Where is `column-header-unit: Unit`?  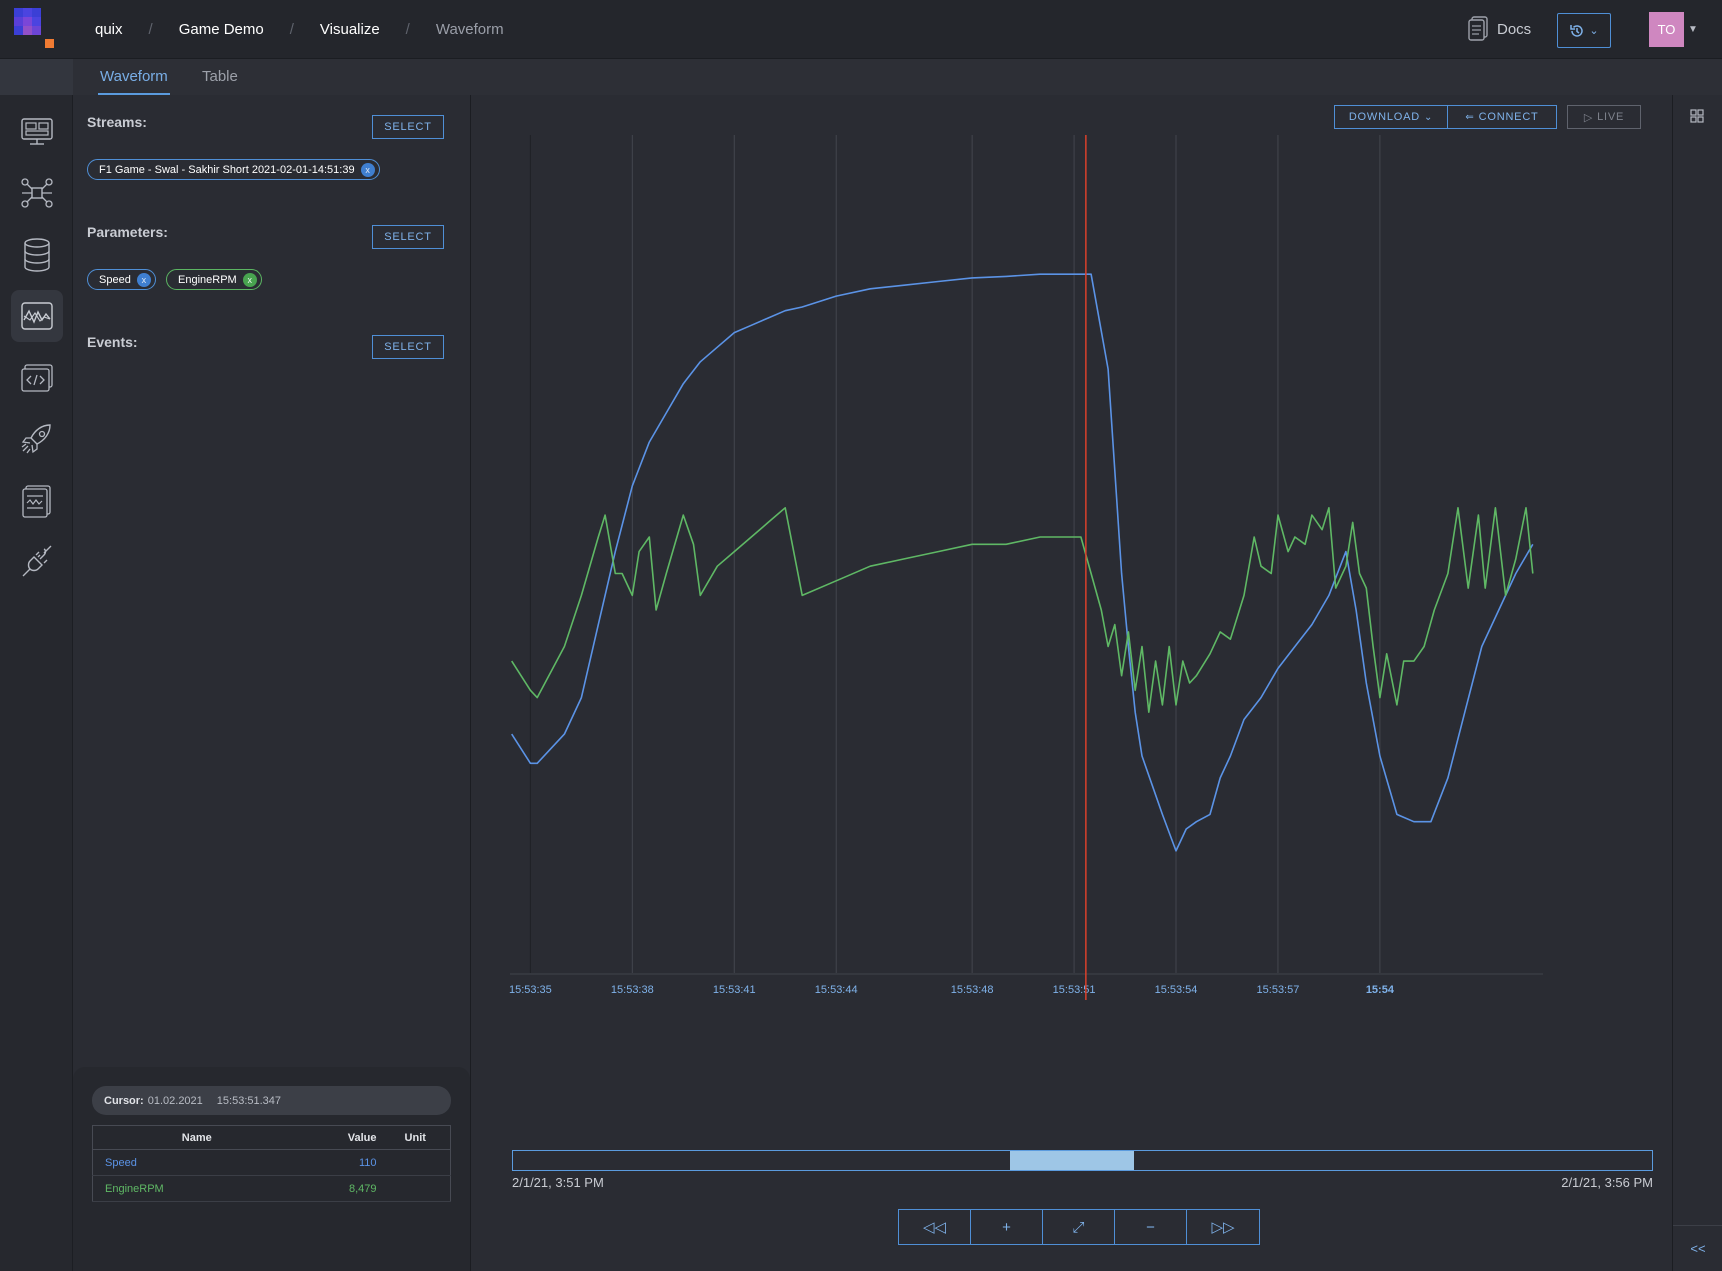
column-header-unit: Unit is located at coordinates (415, 1137).